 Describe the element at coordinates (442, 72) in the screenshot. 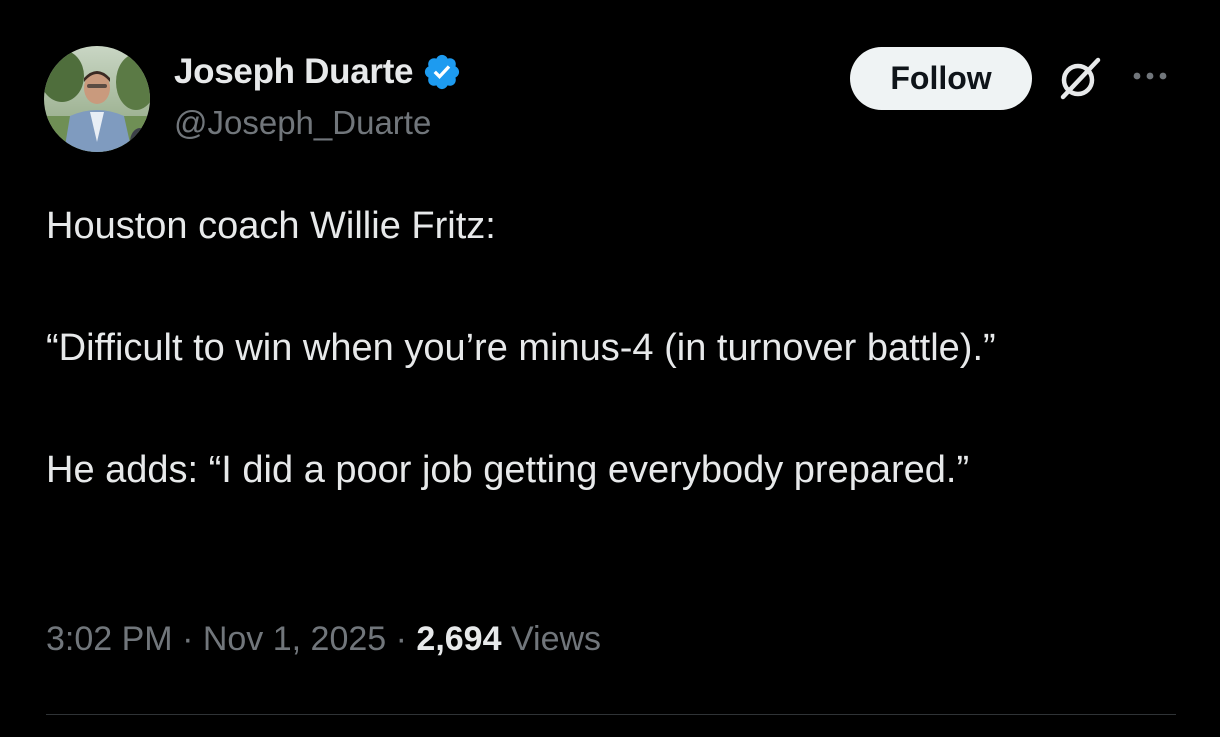

I see `verified-badge-icon` at that location.